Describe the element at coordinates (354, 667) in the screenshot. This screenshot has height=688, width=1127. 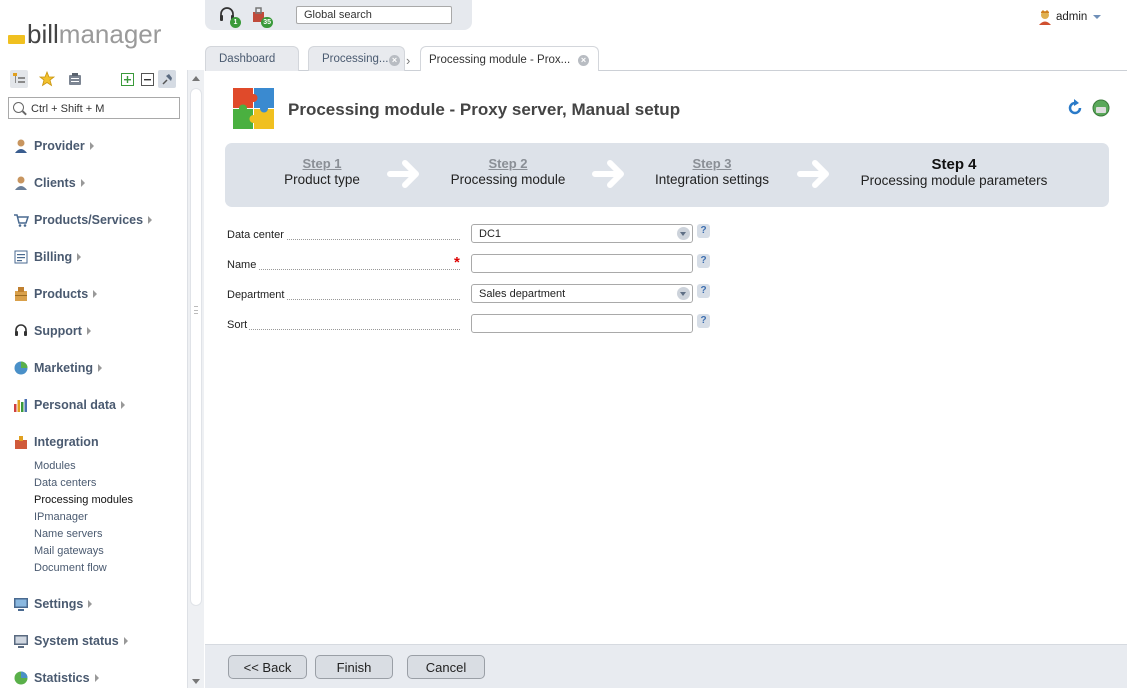
I see `finish-button: Finish` at that location.